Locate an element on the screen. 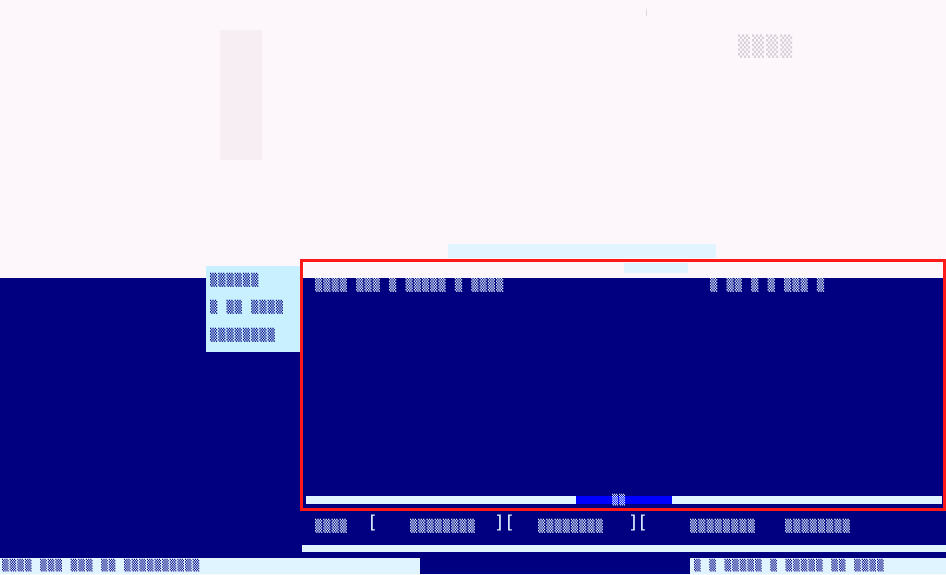 The image size is (946, 575). left-line-1: ▒▒▒▒▒▒ is located at coordinates (235, 280).